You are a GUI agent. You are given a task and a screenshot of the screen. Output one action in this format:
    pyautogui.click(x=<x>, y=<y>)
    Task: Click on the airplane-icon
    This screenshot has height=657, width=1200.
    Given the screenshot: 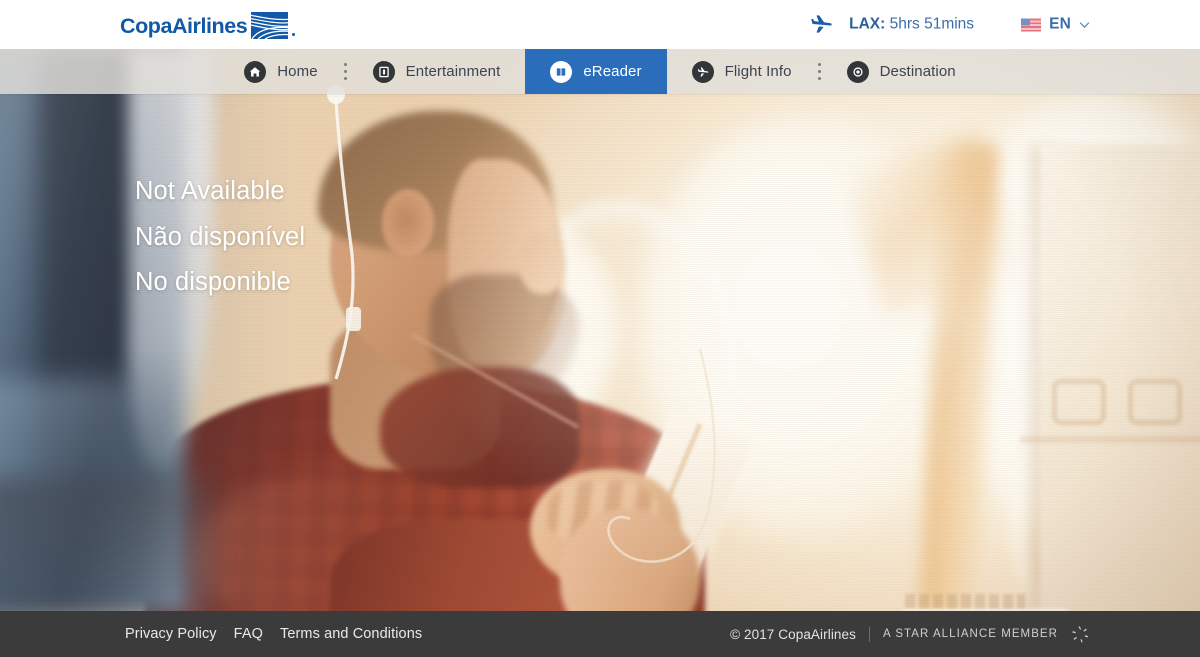 What is the action you would take?
    pyautogui.click(x=821, y=23)
    